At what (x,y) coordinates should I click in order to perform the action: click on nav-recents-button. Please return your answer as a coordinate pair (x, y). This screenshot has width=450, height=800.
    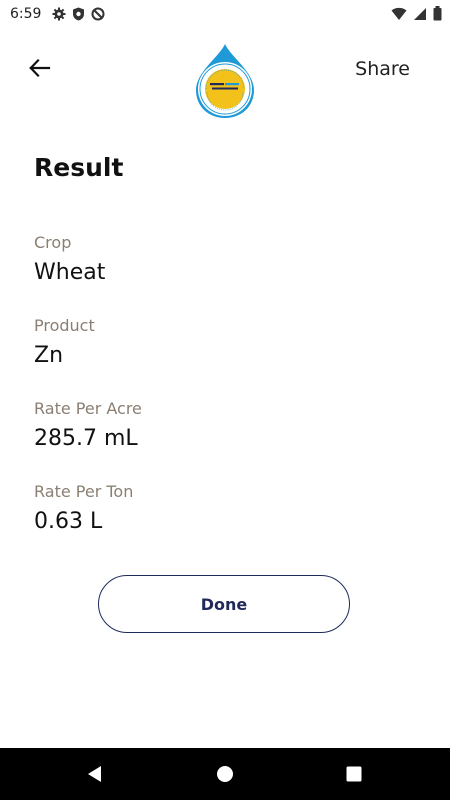
    Looking at the image, I should click on (354, 774).